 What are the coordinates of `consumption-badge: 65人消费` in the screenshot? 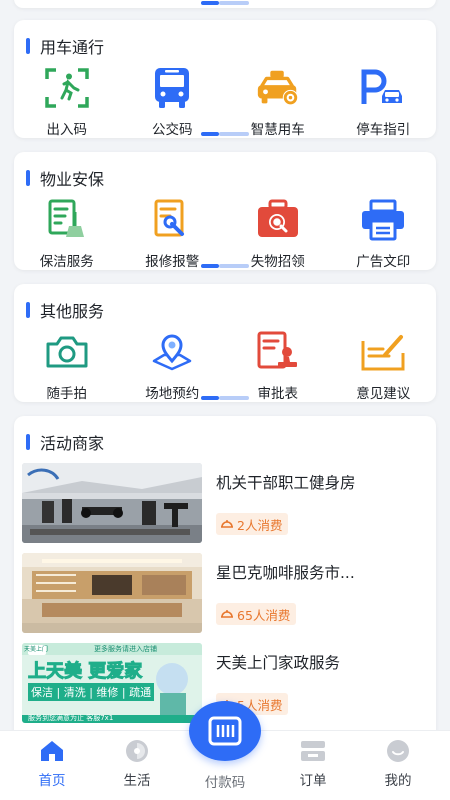 It's located at (256, 614).